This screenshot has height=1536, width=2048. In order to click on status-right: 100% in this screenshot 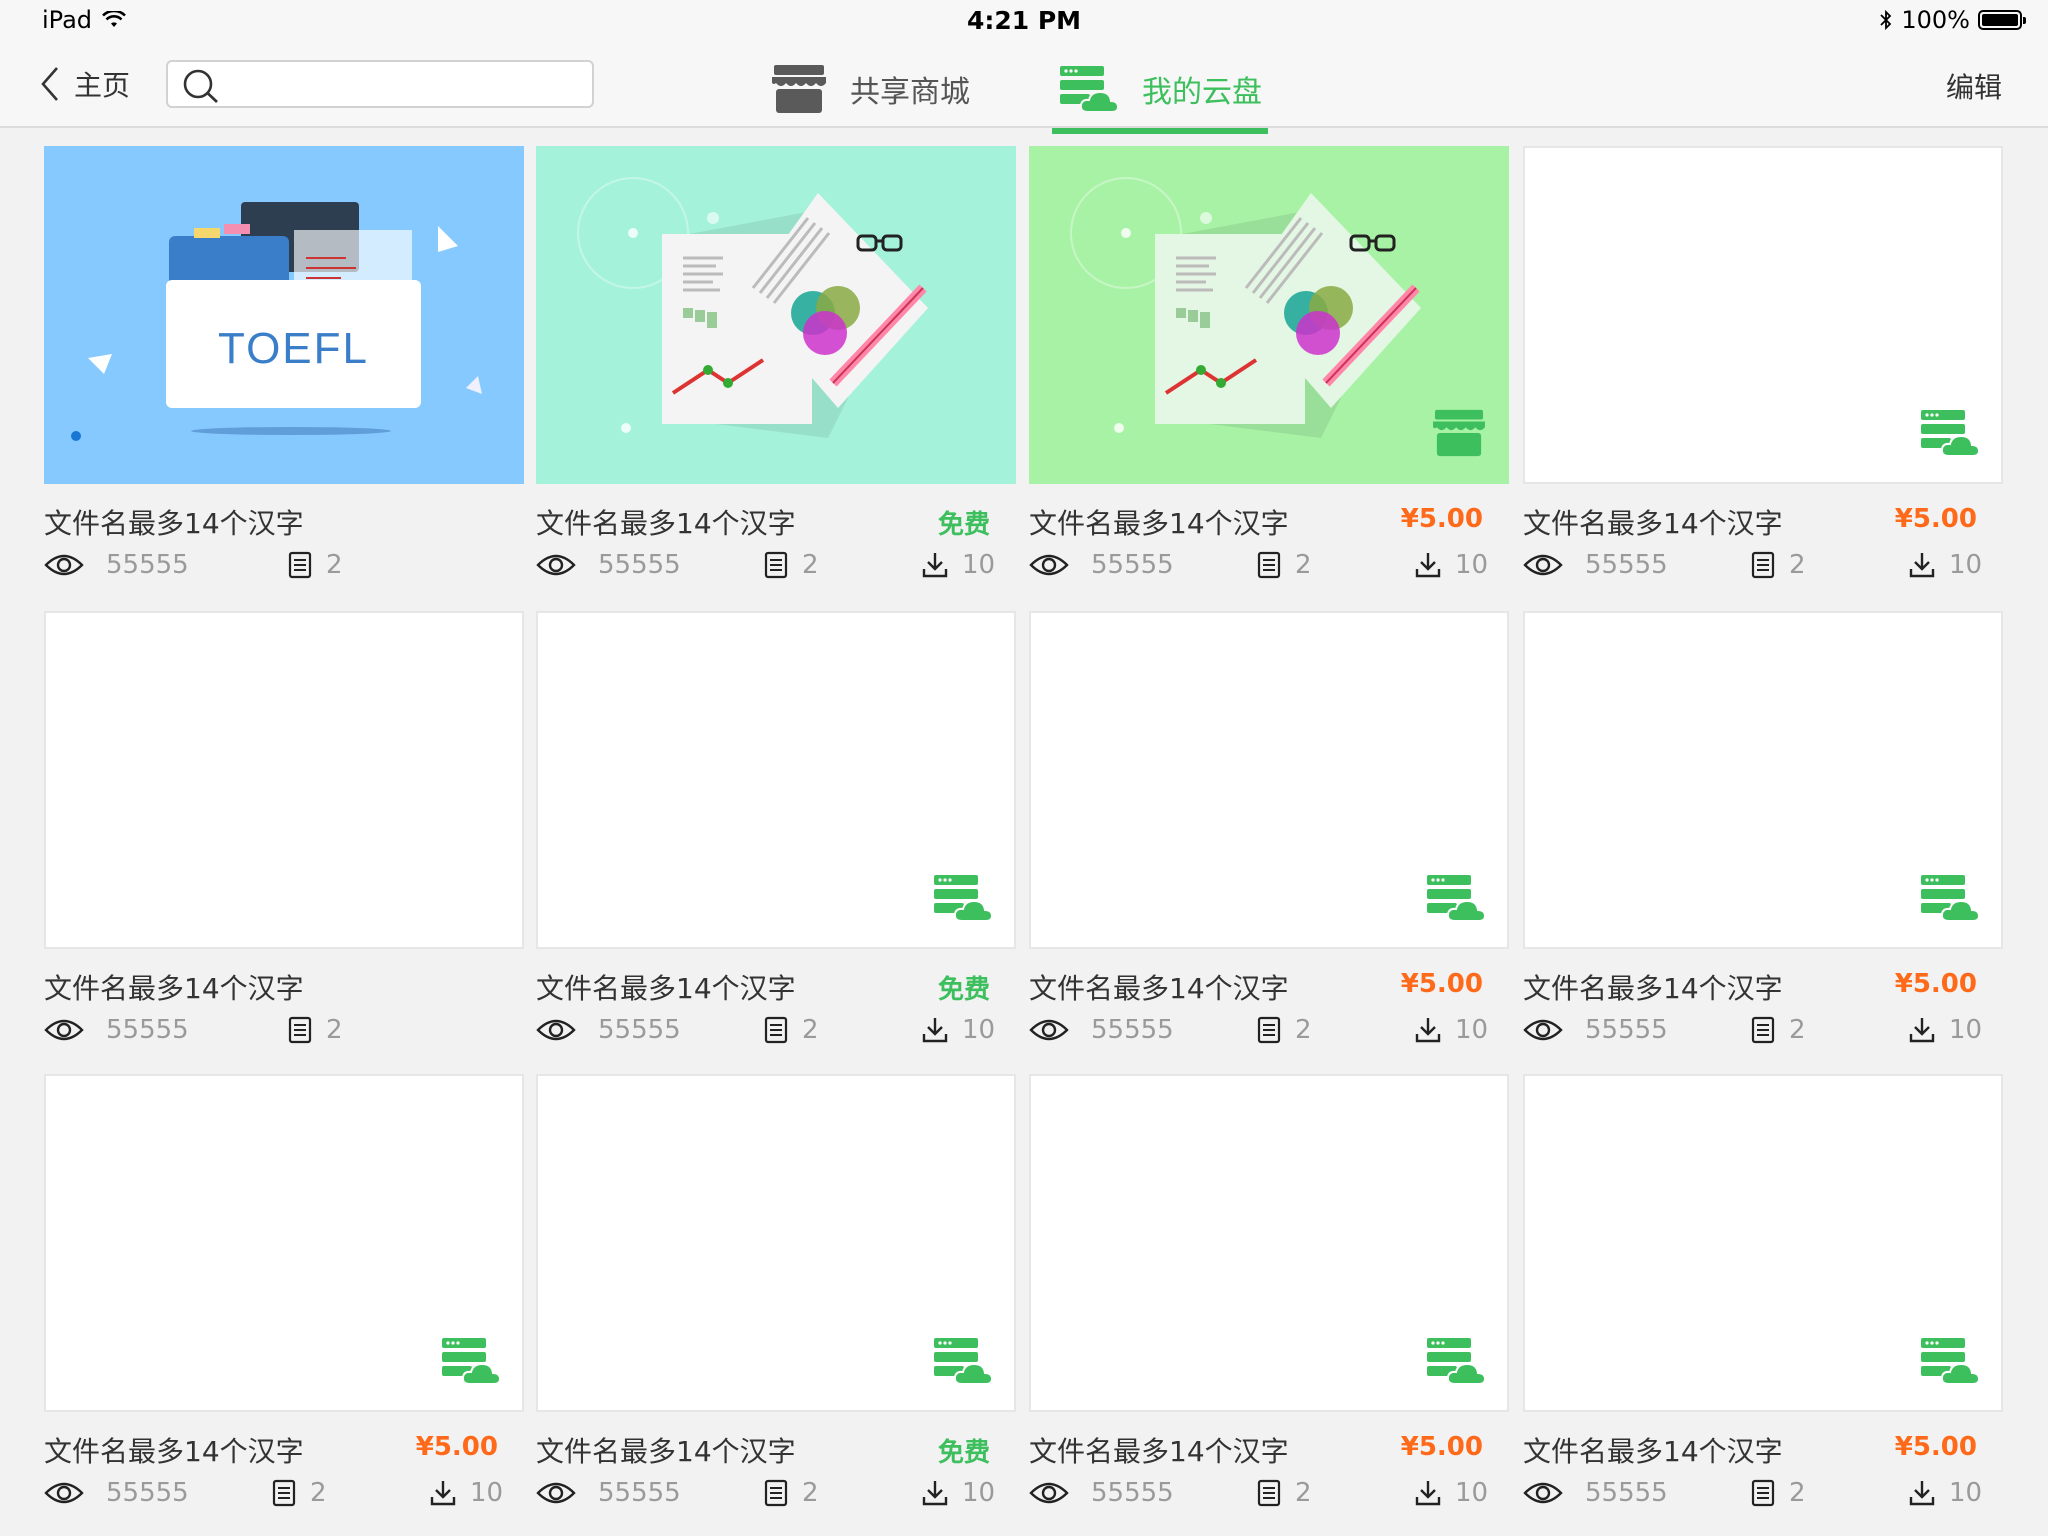, I will do `click(1952, 20)`.